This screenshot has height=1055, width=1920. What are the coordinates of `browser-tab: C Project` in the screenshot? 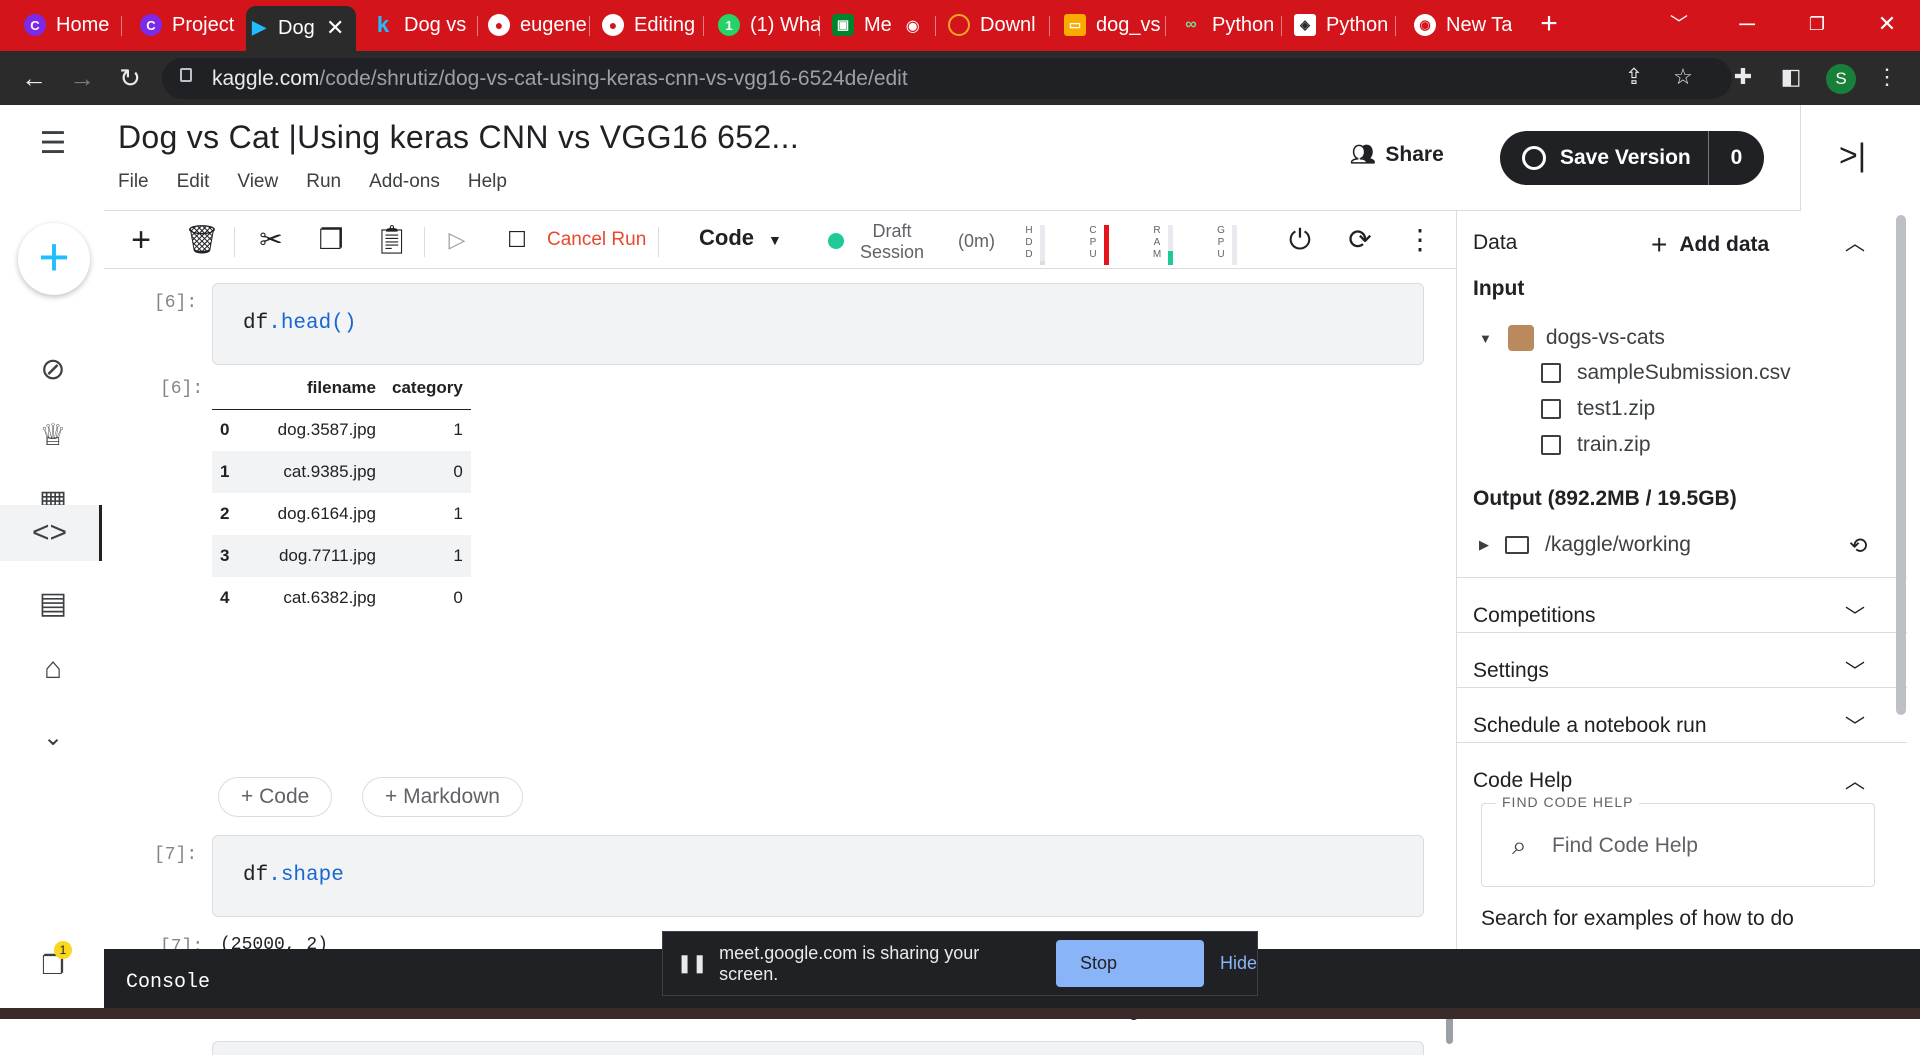 It's located at (190, 25).